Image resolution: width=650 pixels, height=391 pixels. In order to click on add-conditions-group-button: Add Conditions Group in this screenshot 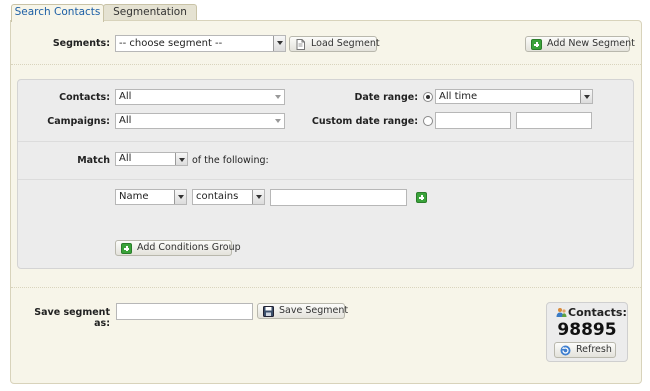, I will do `click(178, 248)`.